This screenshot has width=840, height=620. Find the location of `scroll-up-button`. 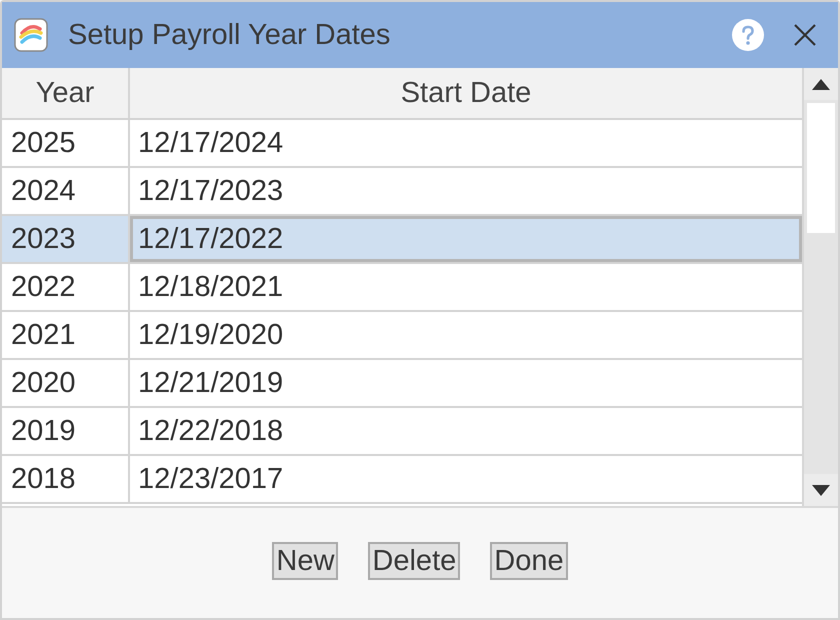

scroll-up-button is located at coordinates (821, 84).